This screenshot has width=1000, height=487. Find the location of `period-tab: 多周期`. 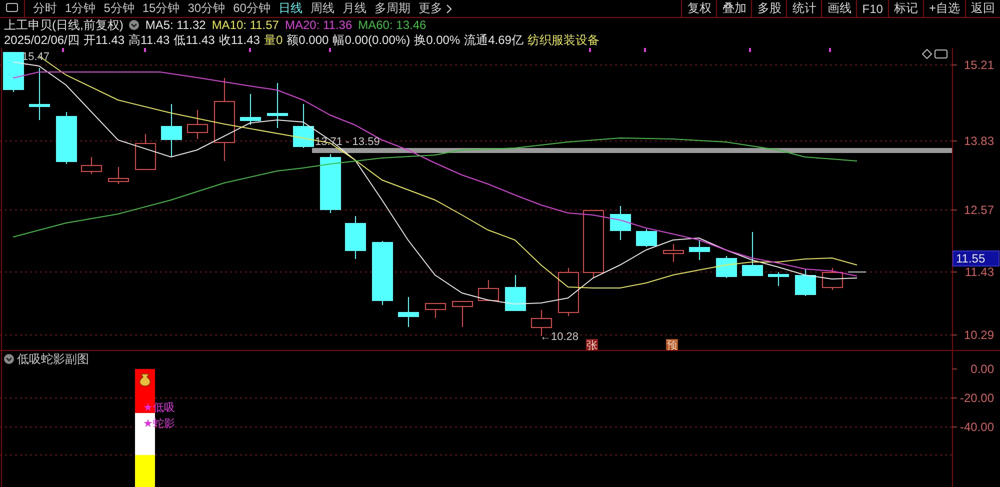

period-tab: 多周期 is located at coordinates (392, 8).